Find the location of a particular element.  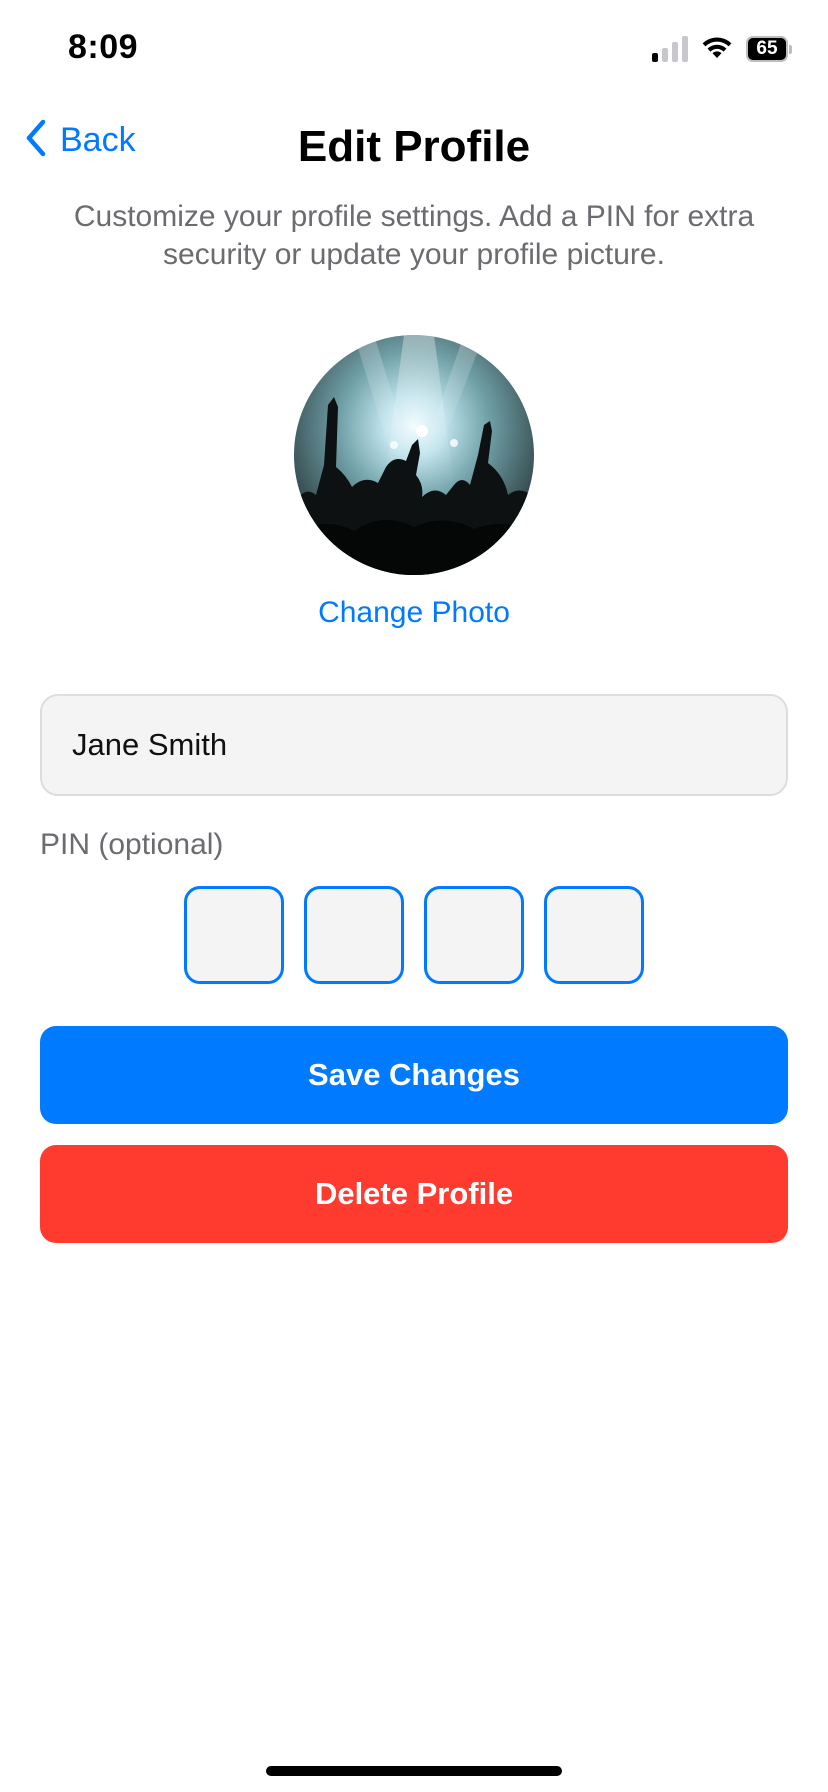

save-changes-button: Save Changes is located at coordinates (414, 1075).